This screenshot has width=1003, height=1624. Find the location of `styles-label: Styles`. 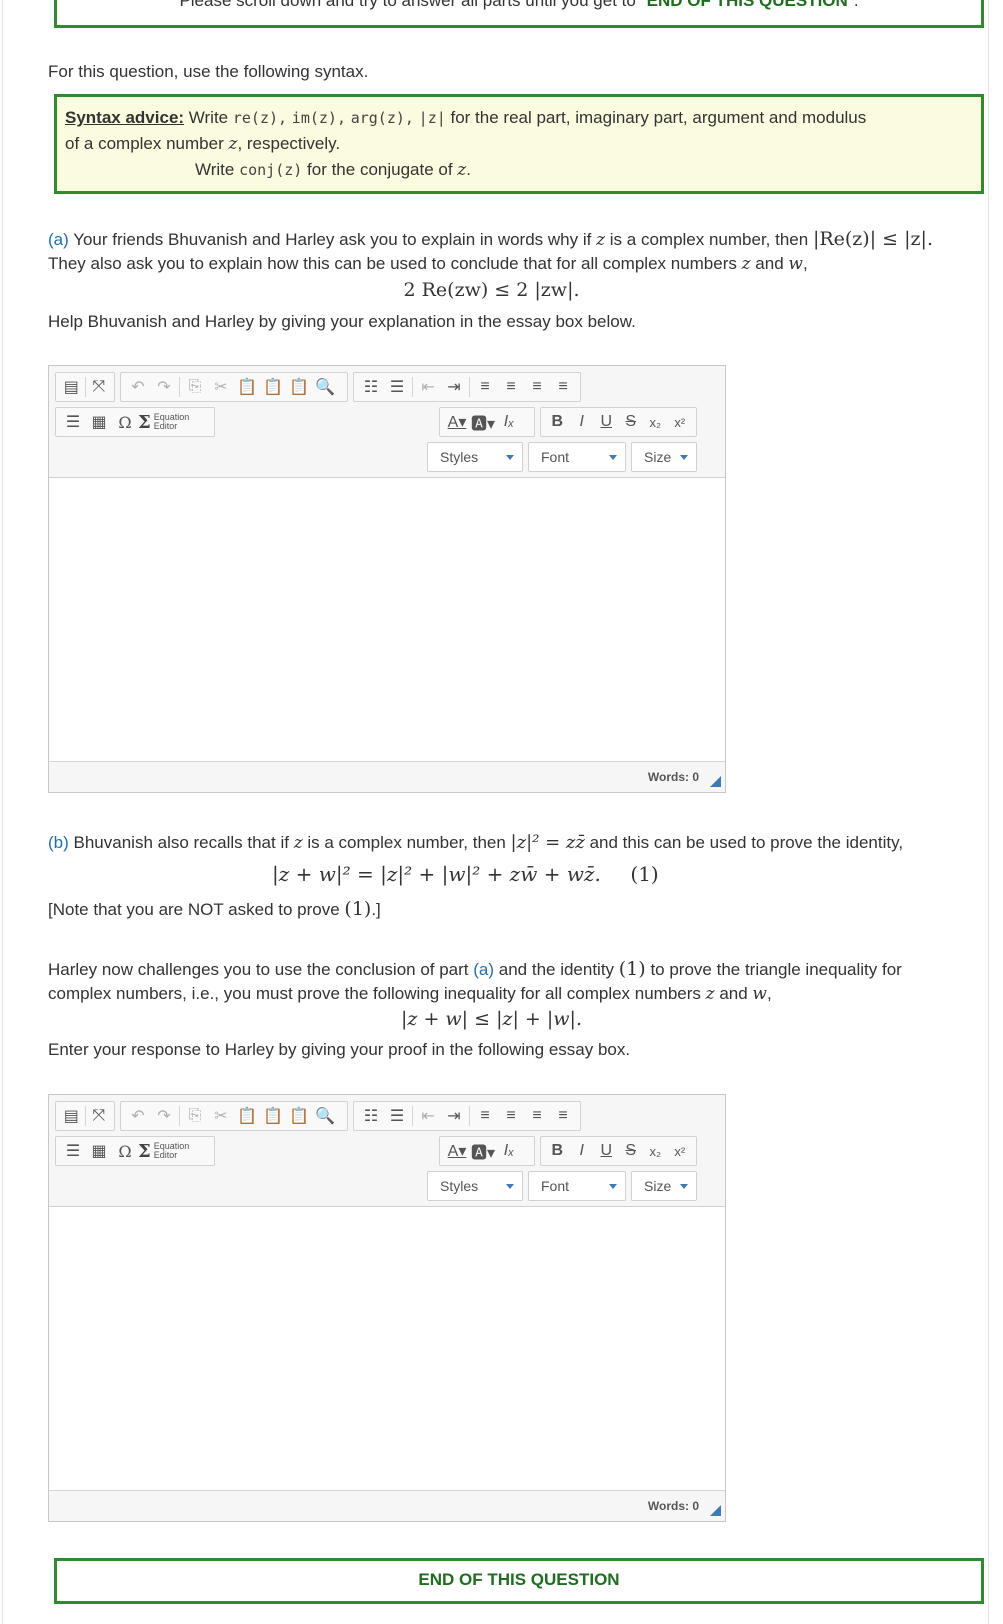

styles-label: Styles is located at coordinates (459, 1186).